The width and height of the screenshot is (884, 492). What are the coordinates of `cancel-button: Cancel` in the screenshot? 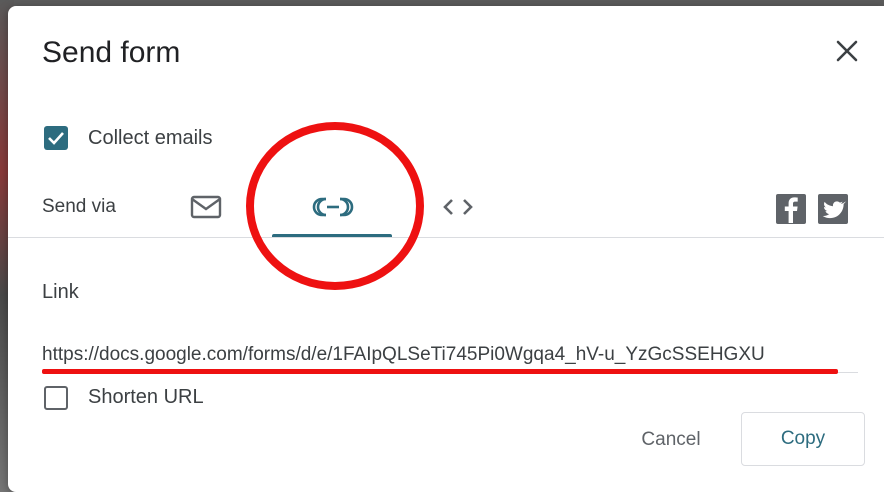 It's located at (671, 440).